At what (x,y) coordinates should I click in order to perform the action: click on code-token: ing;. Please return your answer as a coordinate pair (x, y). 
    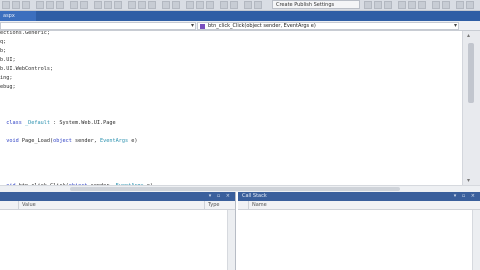
    Looking at the image, I should click on (6, 78).